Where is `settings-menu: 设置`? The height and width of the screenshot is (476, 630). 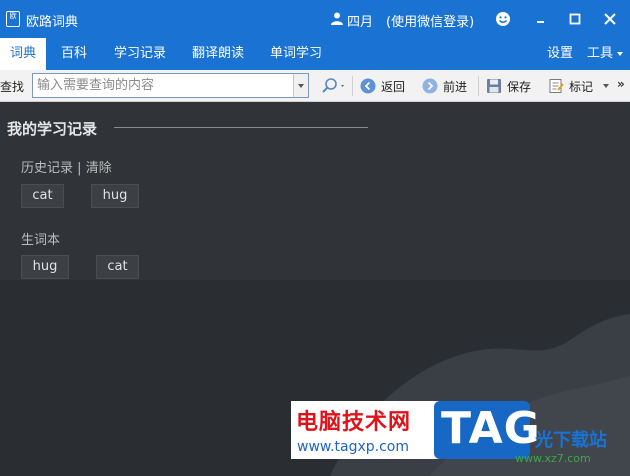
settings-menu: 设置 is located at coordinates (560, 54).